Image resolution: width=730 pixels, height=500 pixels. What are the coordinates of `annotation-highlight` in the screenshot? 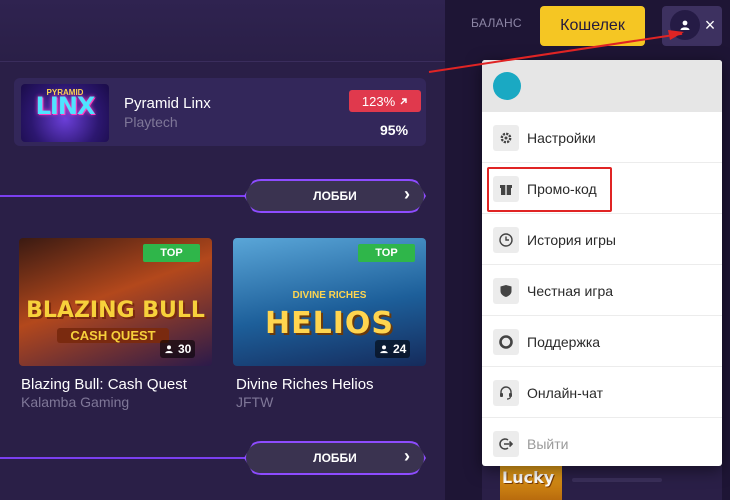 It's located at (549, 189).